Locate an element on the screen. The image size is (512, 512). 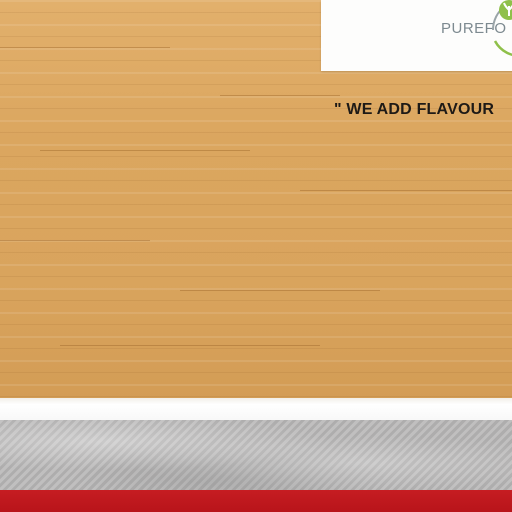
grey-floor is located at coordinates (256, 456).